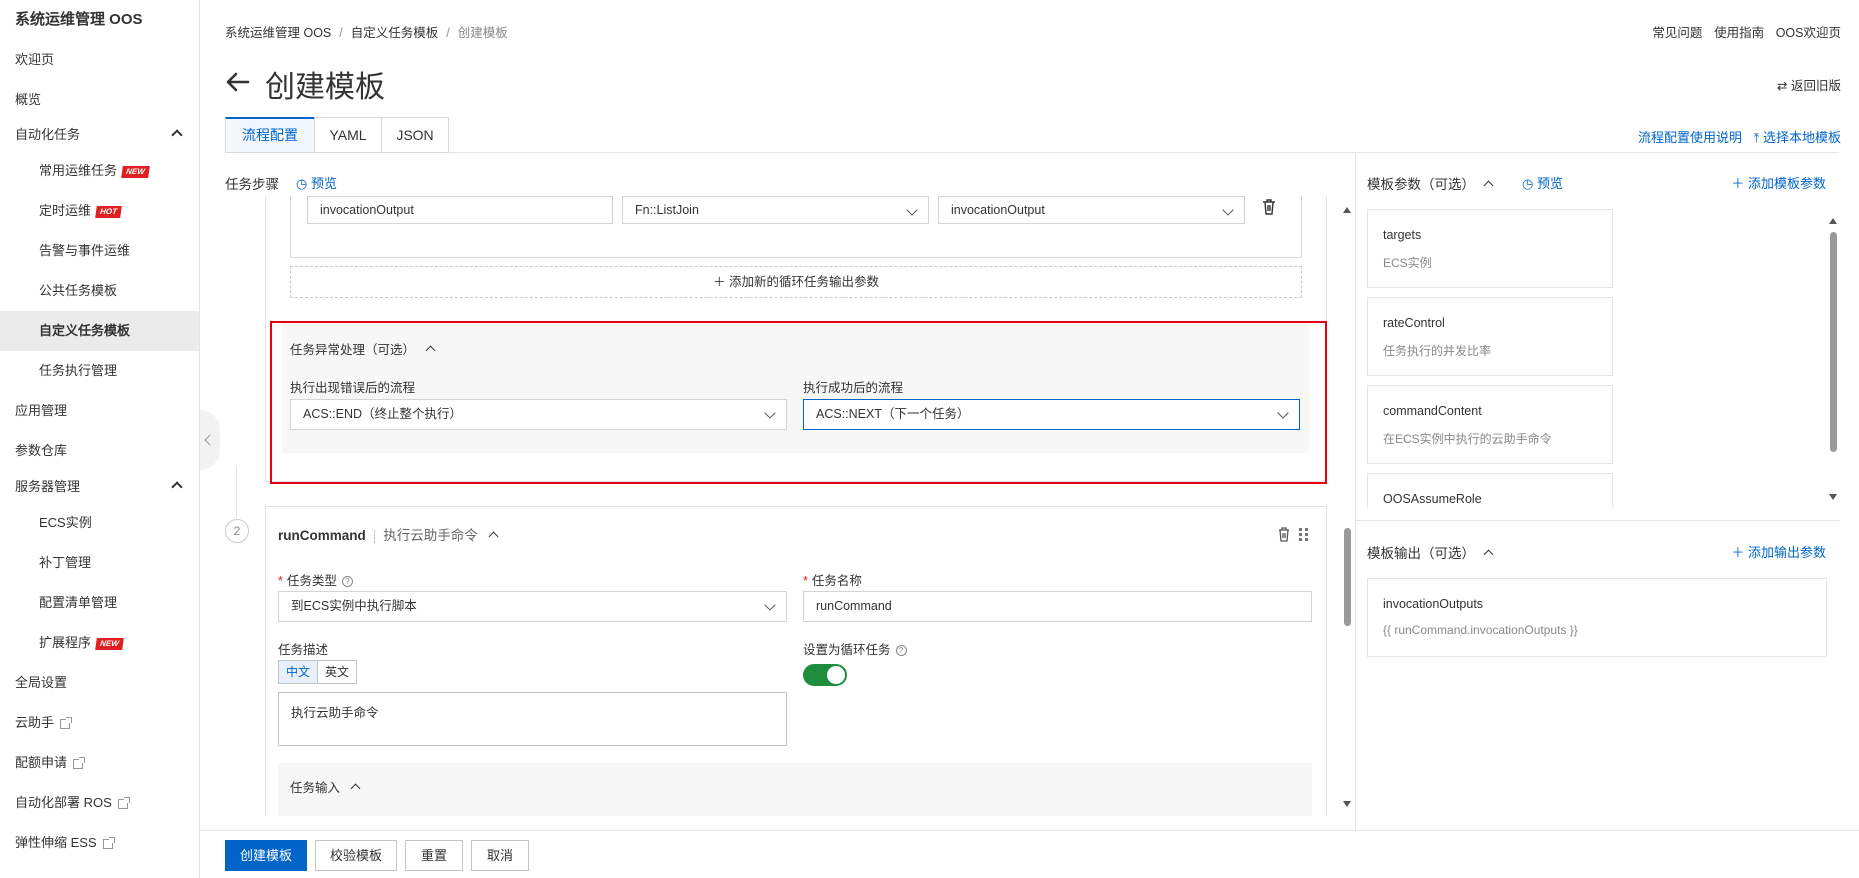 The height and width of the screenshot is (878, 1859). Describe the element at coordinates (99, 803) in the screenshot. I see `sidebar-item-ros: 自动化部署 ROS` at that location.